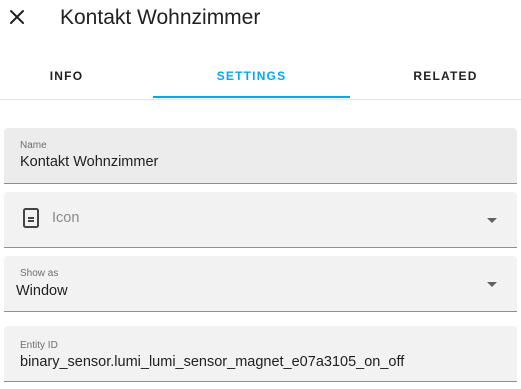 Image resolution: width=521 pixels, height=389 pixels. Describe the element at coordinates (260, 99) in the screenshot. I see `tabs-divider` at that location.